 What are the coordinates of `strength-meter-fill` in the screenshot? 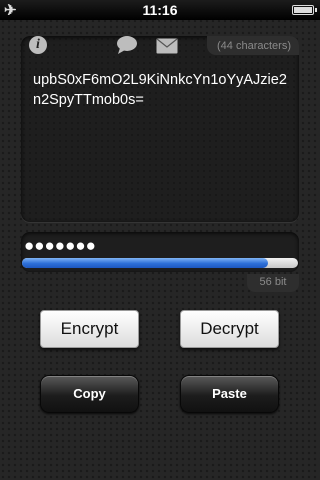 It's located at (145, 263).